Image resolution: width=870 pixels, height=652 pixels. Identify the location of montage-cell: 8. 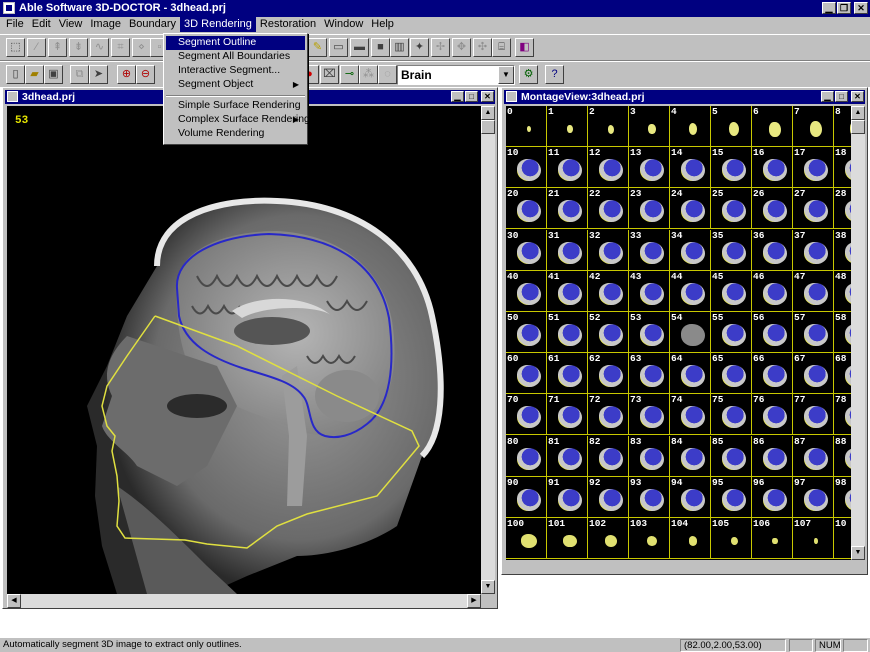
(842, 126).